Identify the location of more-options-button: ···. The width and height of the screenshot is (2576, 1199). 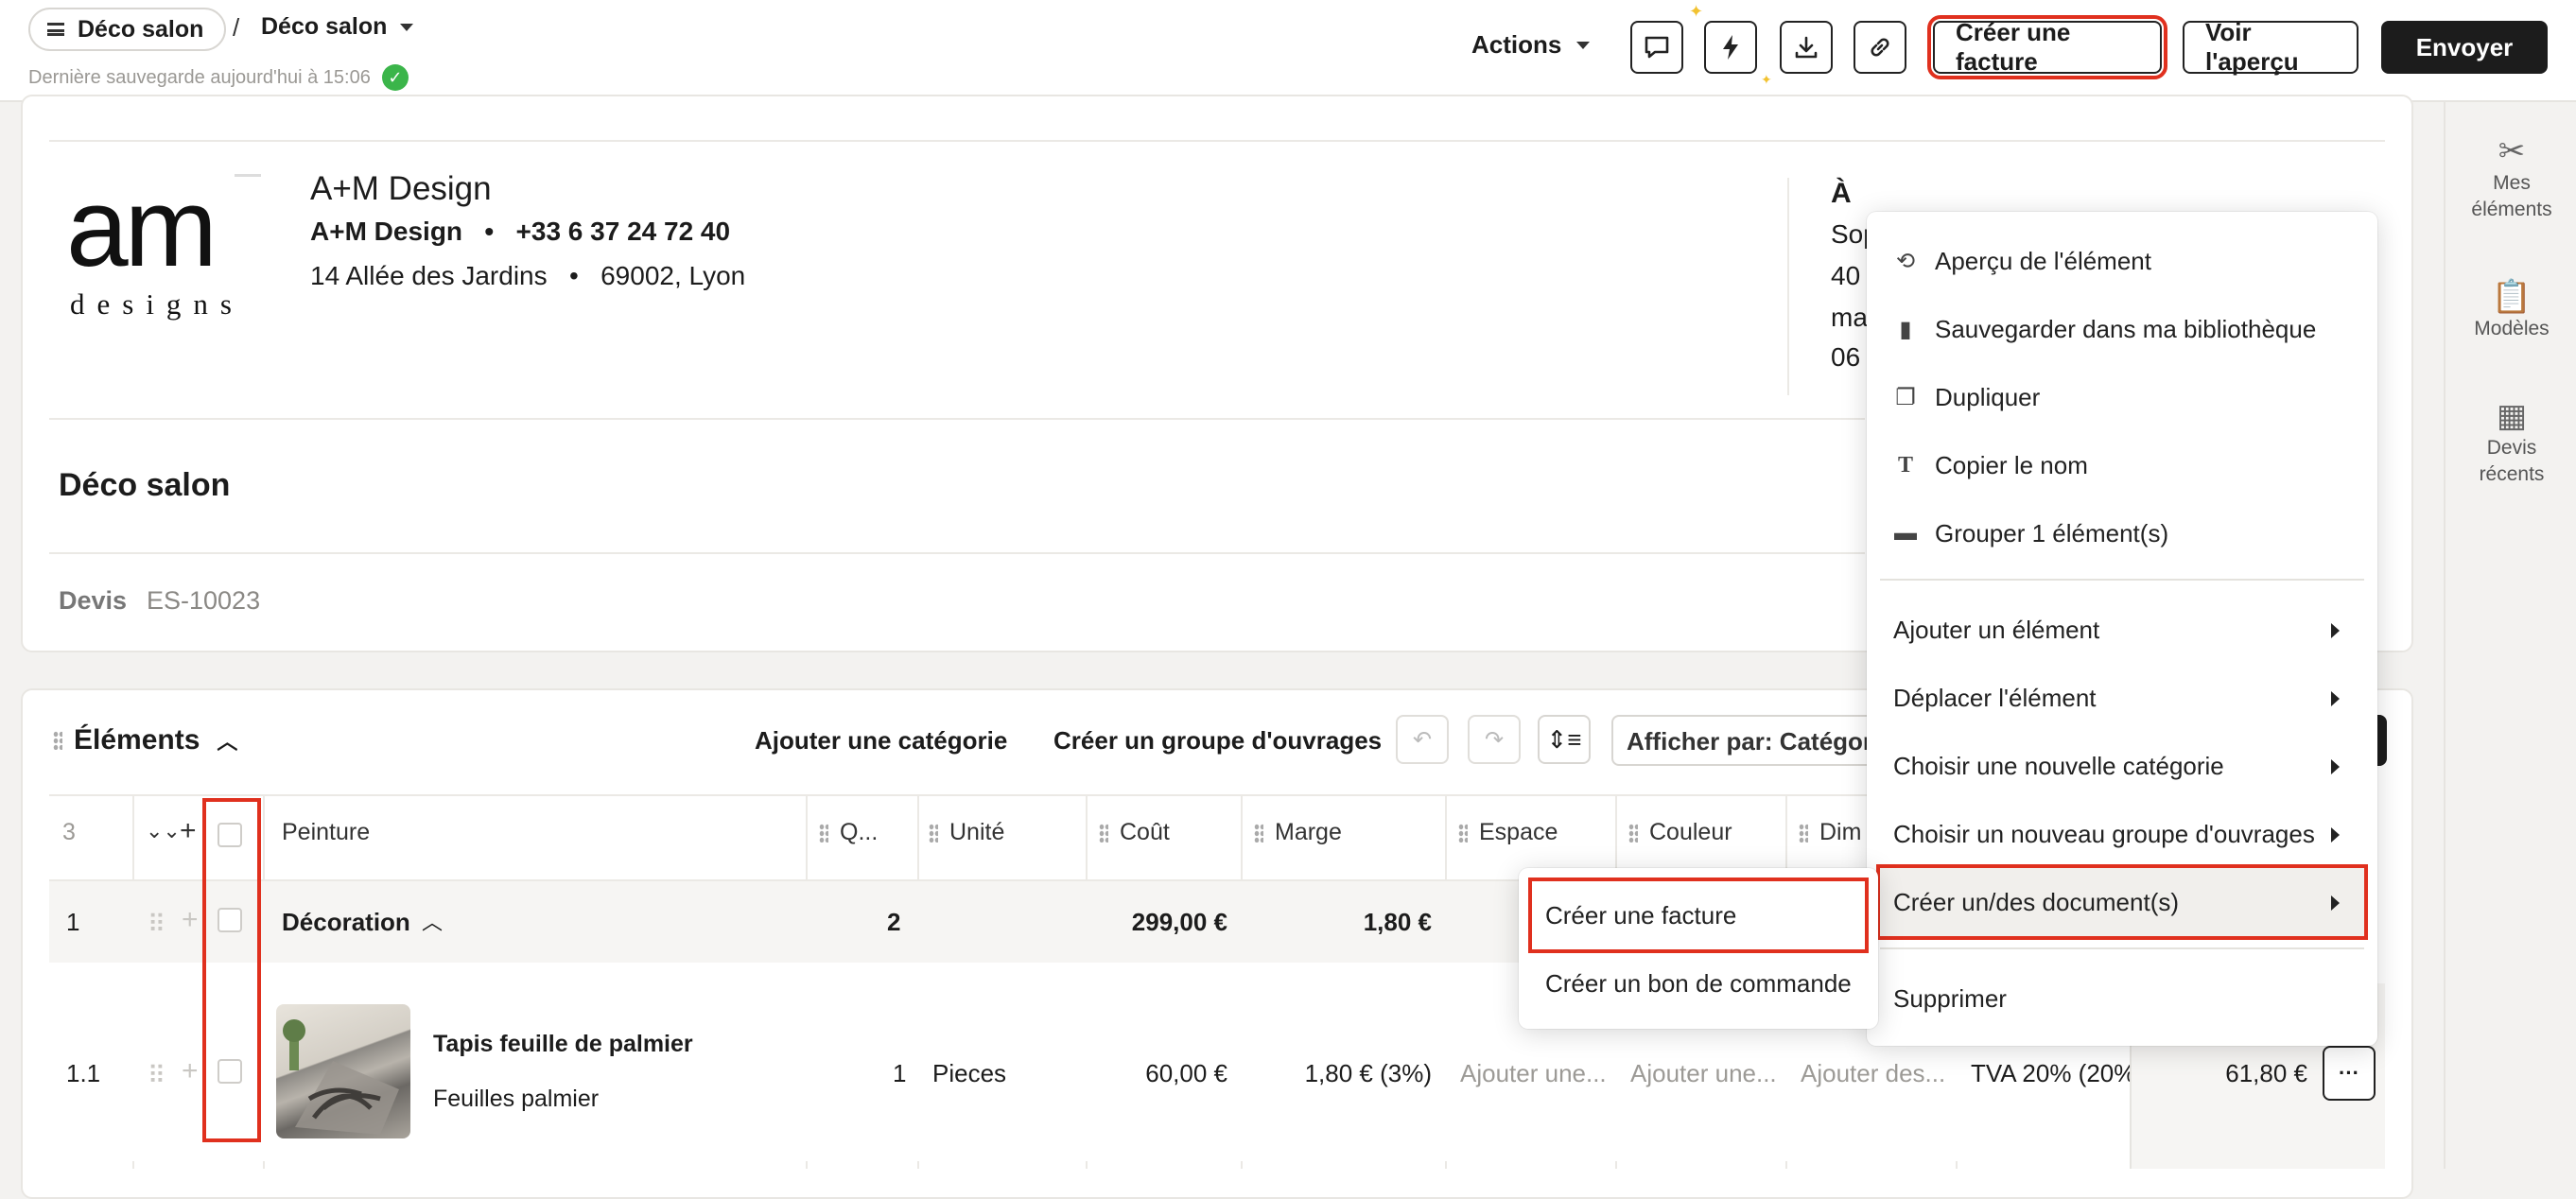
(2349, 1073).